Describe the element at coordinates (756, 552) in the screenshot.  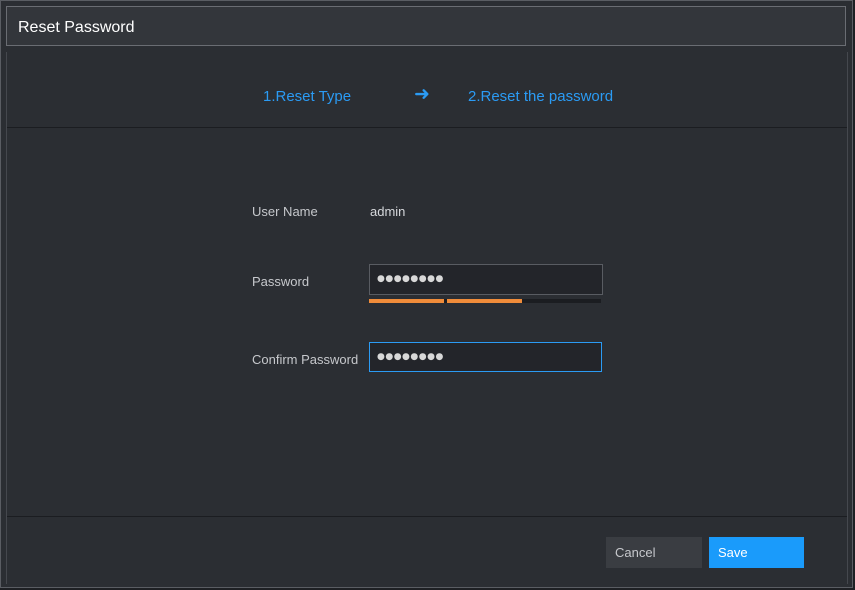
I see `save-button: Save` at that location.